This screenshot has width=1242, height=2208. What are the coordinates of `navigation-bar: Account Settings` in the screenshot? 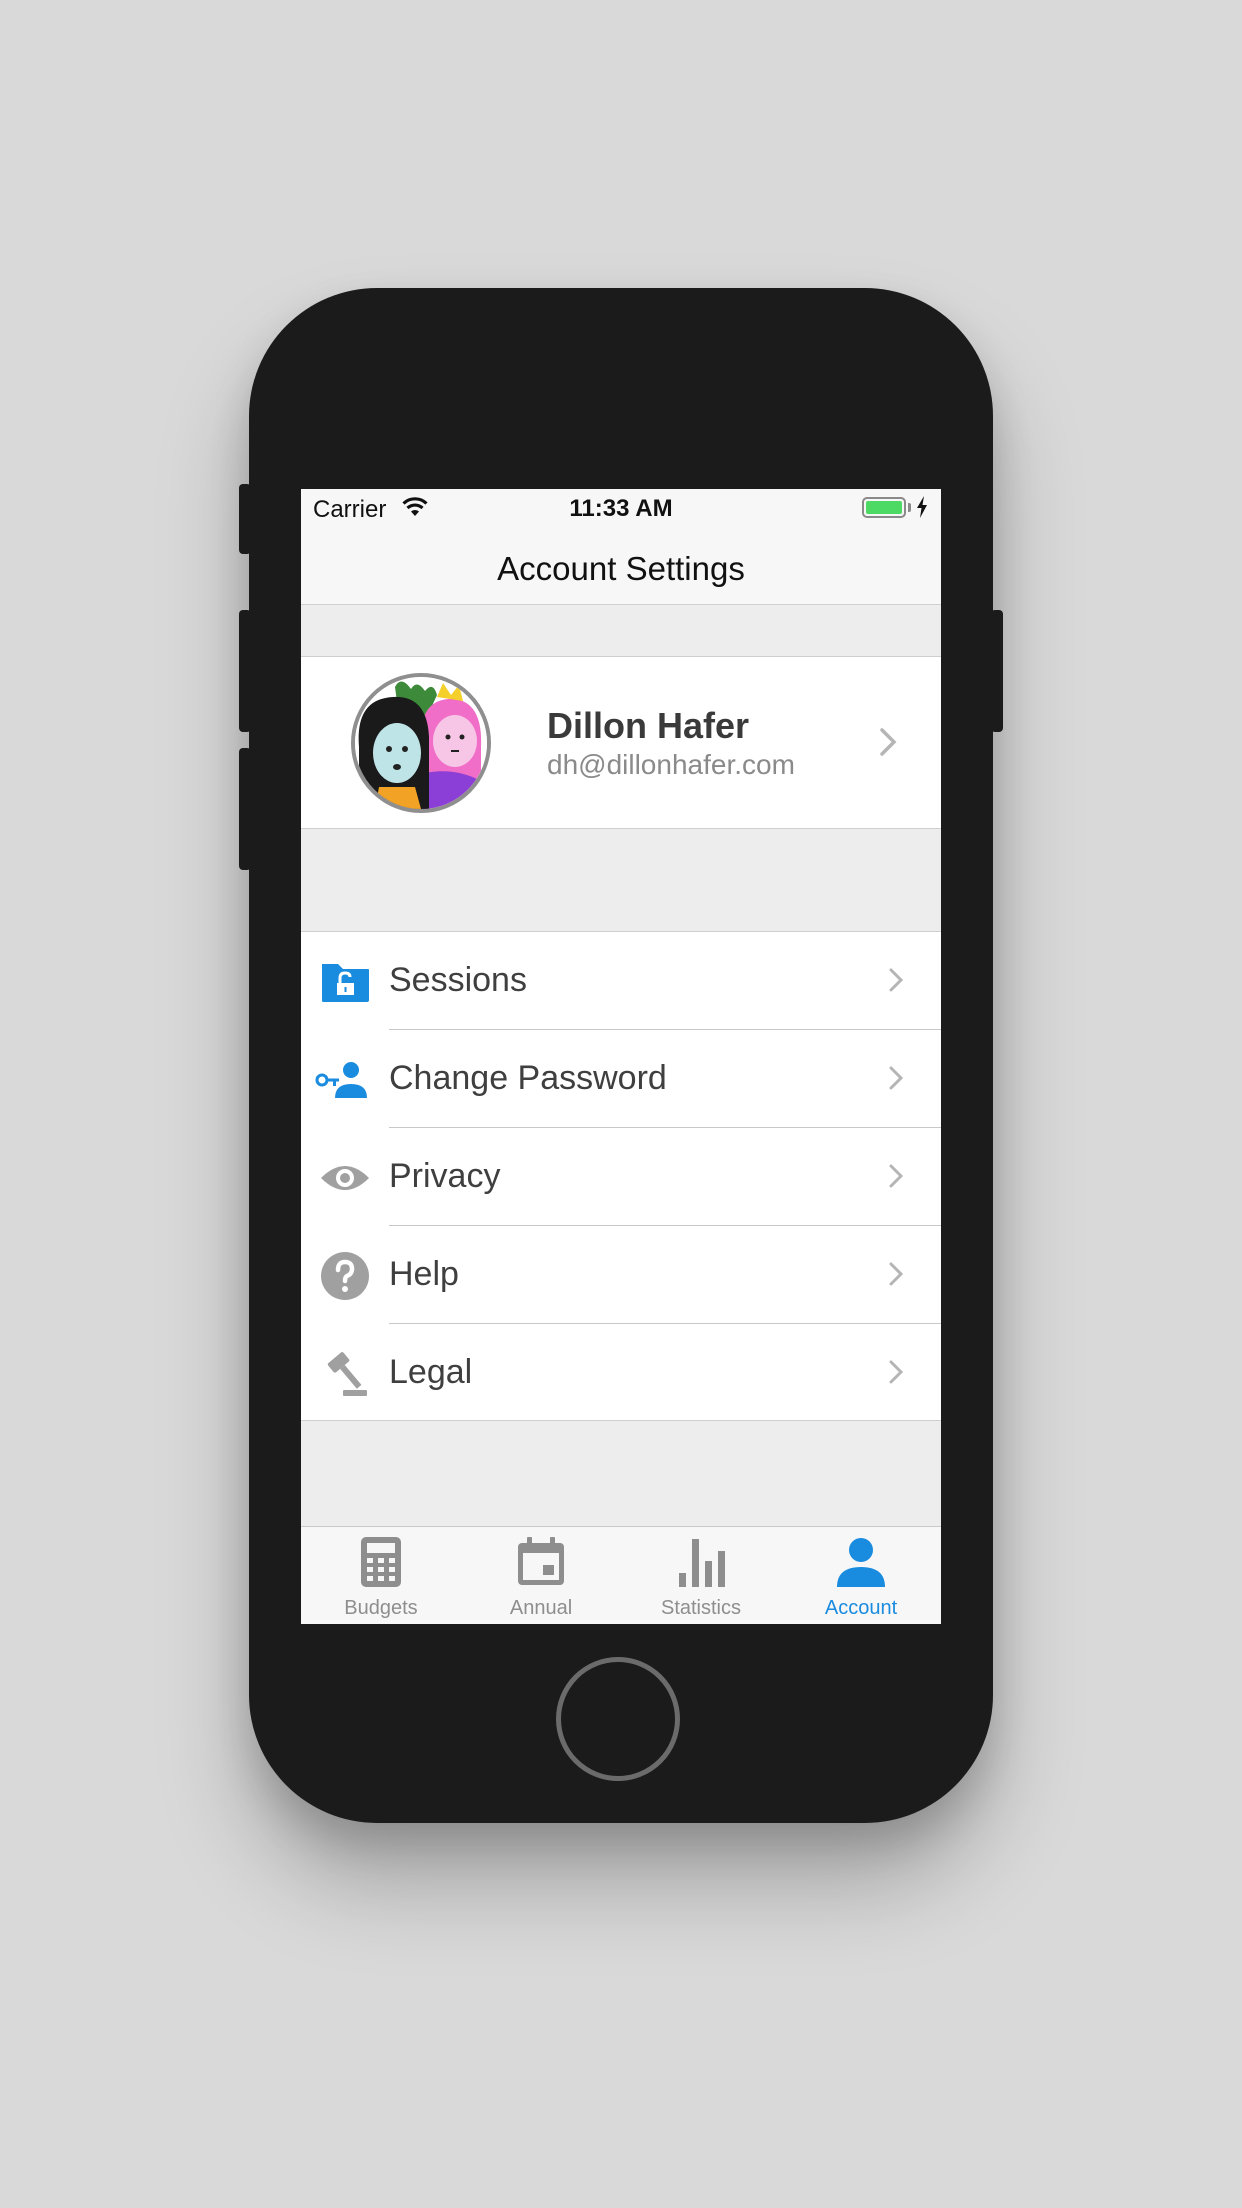 It's located at (621, 567).